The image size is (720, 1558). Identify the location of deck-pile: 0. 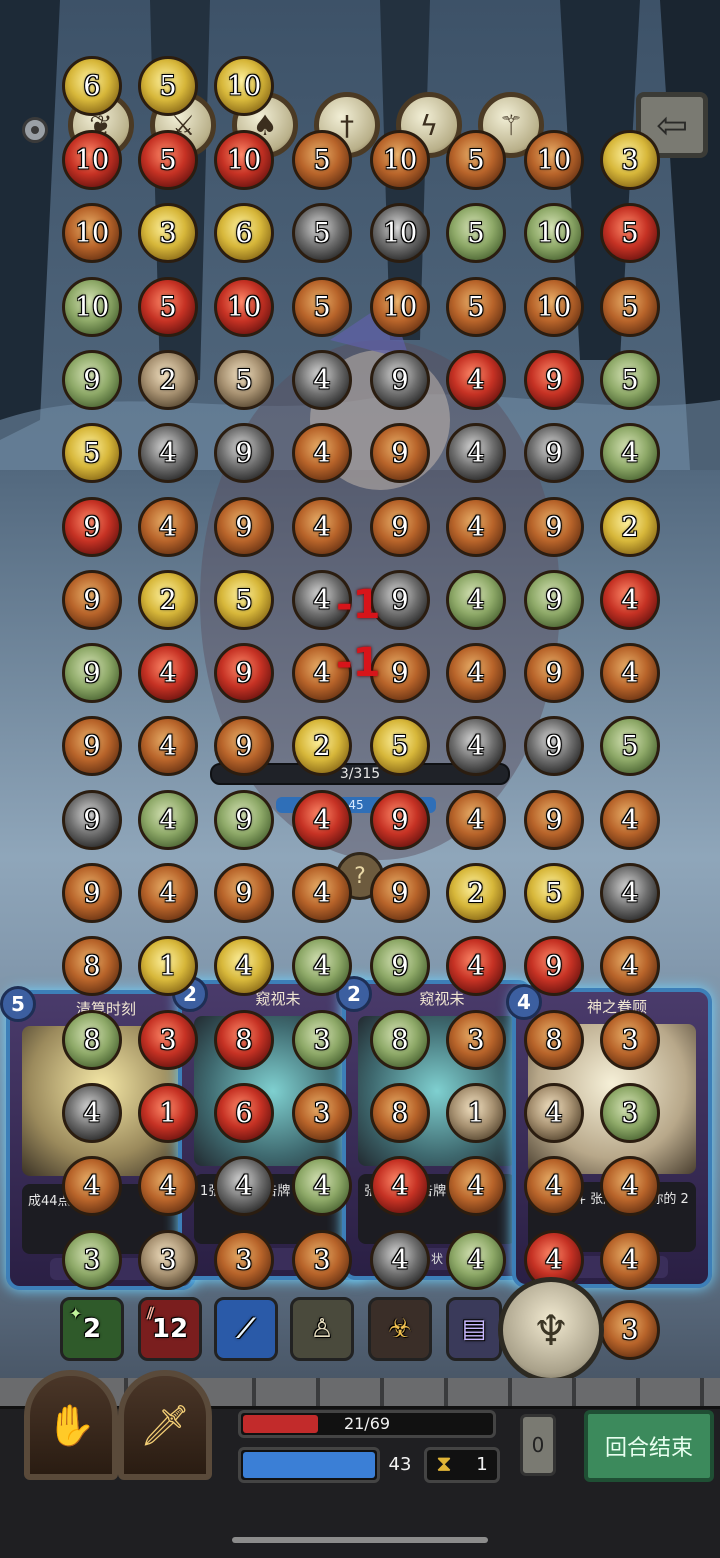
(538, 1445).